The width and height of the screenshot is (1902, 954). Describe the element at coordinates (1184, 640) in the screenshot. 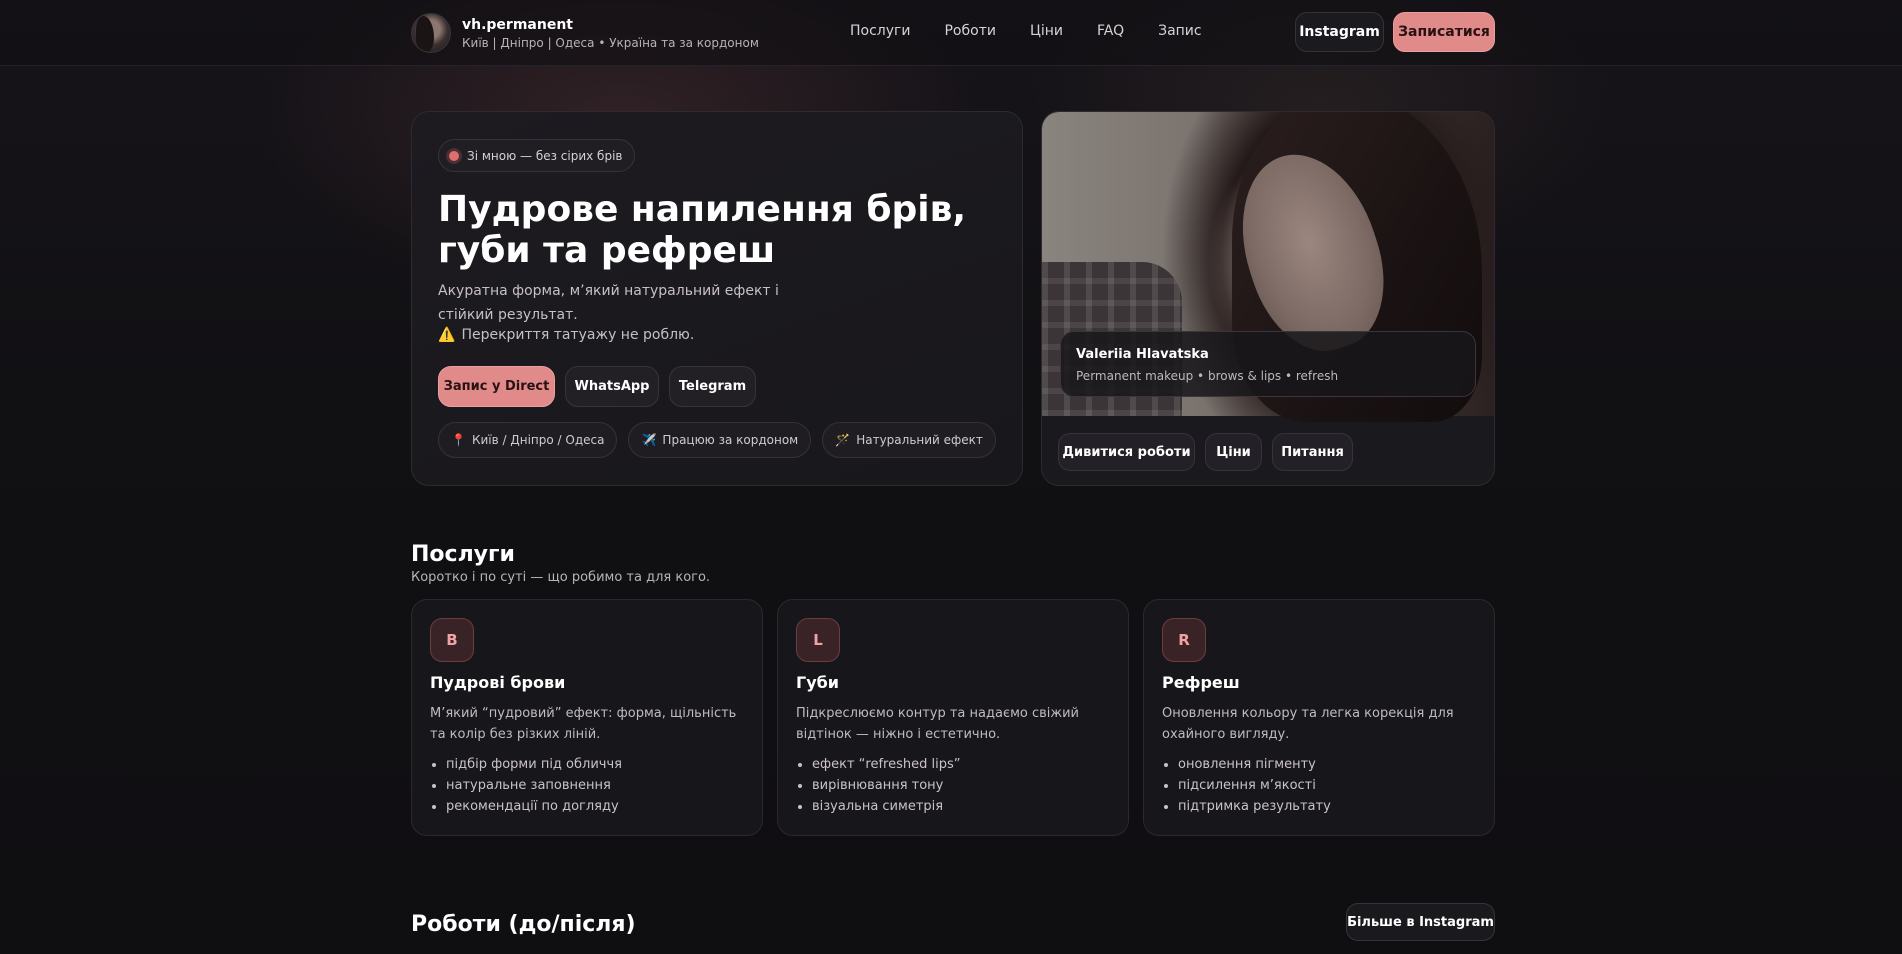

I see `refresh-icon: R` at that location.